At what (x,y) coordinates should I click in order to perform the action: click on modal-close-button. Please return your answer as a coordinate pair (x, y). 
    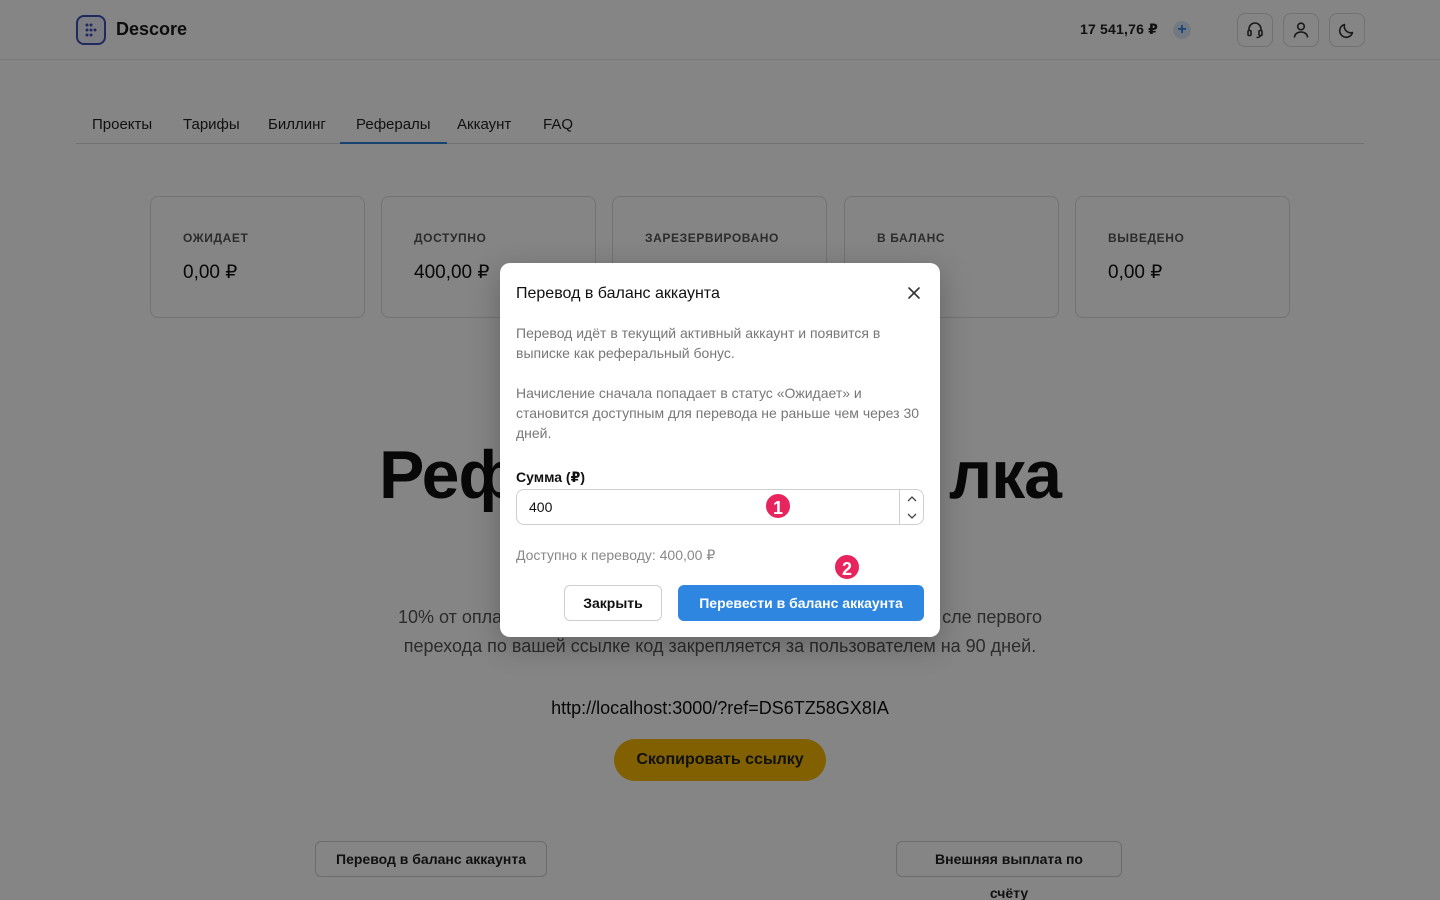
    Looking at the image, I should click on (914, 293).